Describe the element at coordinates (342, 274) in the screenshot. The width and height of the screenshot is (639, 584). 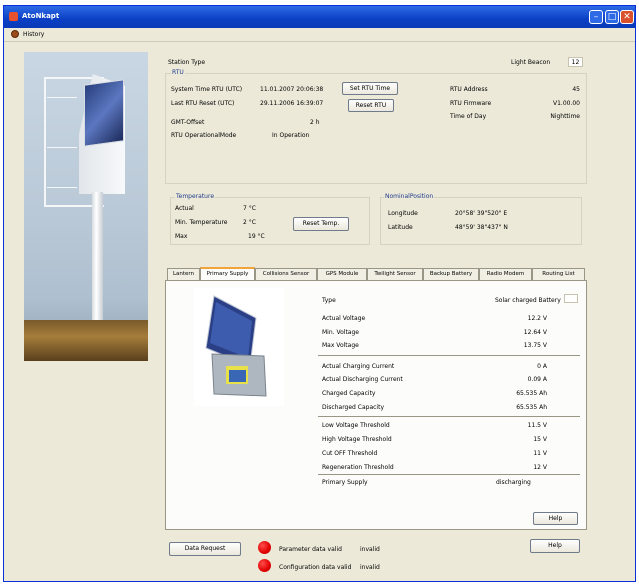
I see `tab-gps-module: GPS Module` at that location.